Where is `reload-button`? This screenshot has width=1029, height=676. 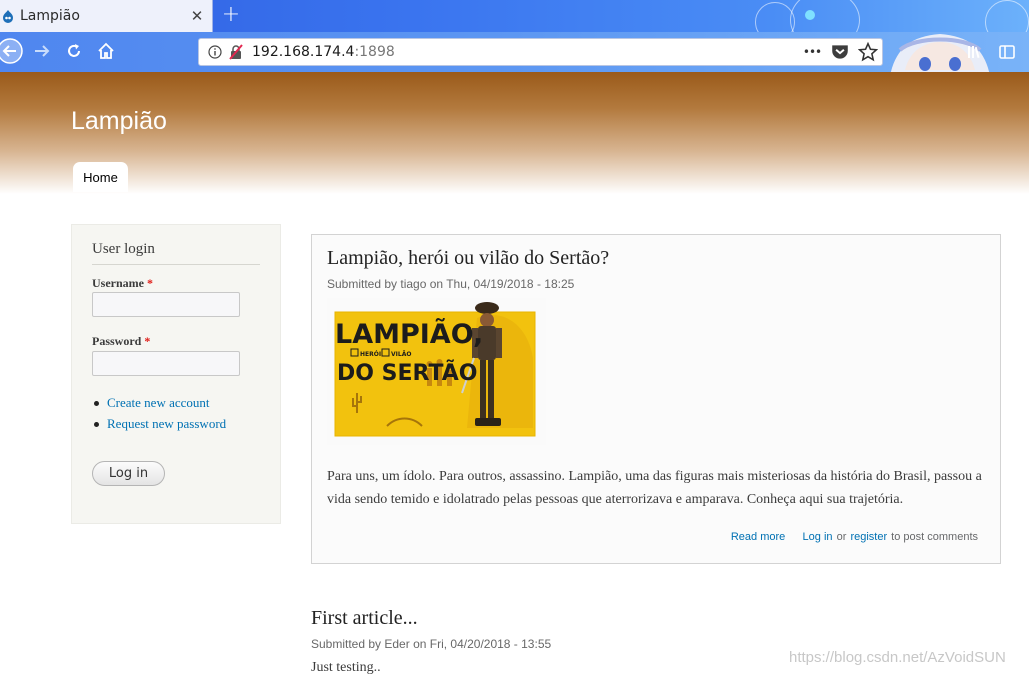 reload-button is located at coordinates (74, 51).